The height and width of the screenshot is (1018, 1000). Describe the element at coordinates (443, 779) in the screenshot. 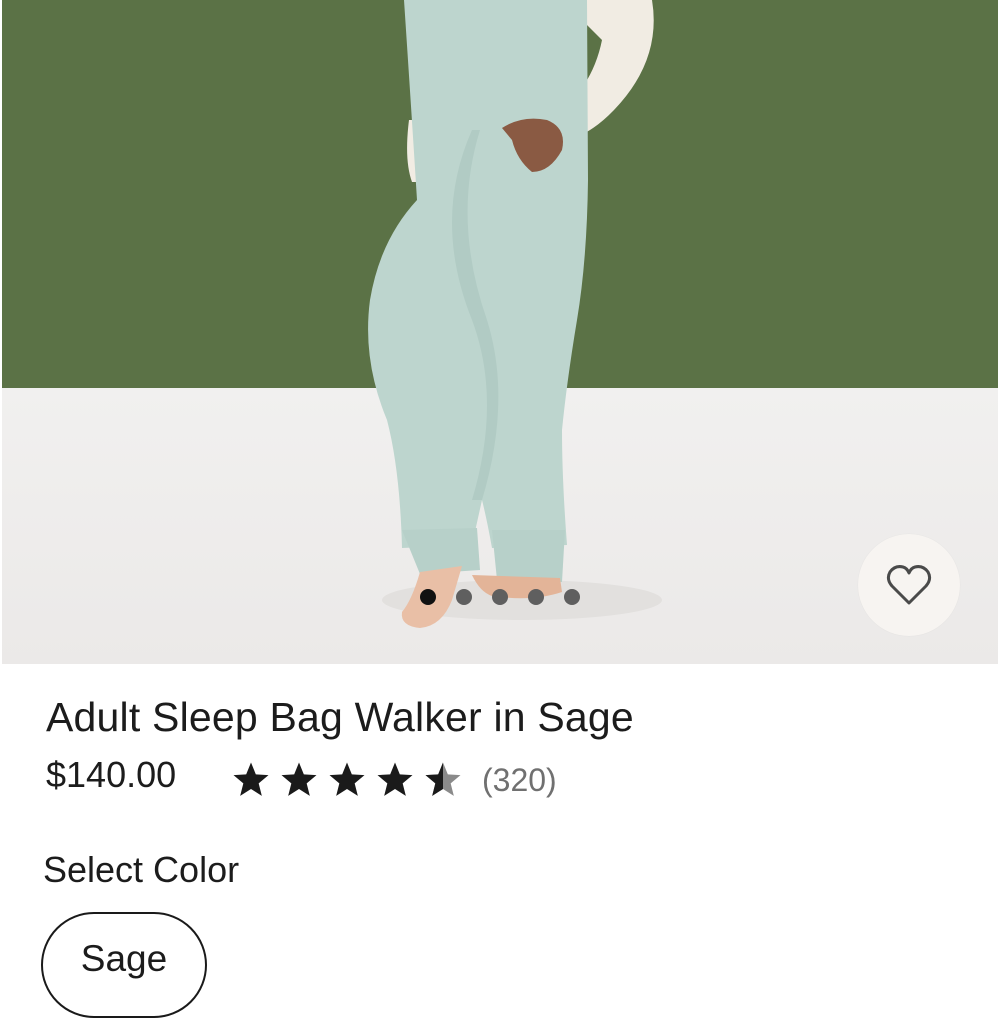

I see `star-half-icon` at that location.